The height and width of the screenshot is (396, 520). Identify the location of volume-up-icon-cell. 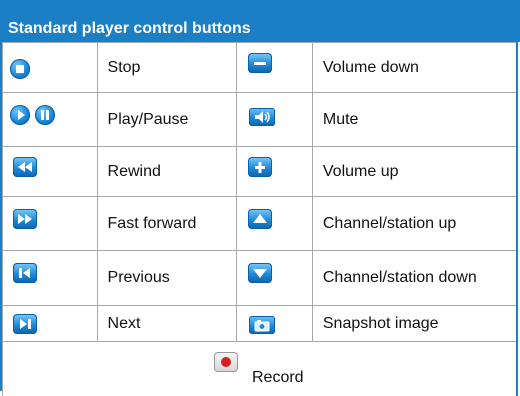
(275, 172).